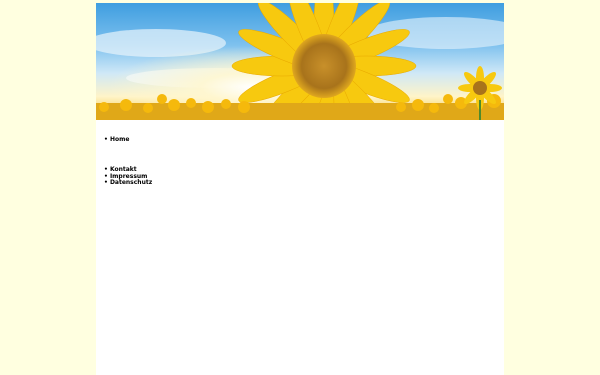 The image size is (600, 375). I want to click on primary-navigation: Home, so click(116, 140).